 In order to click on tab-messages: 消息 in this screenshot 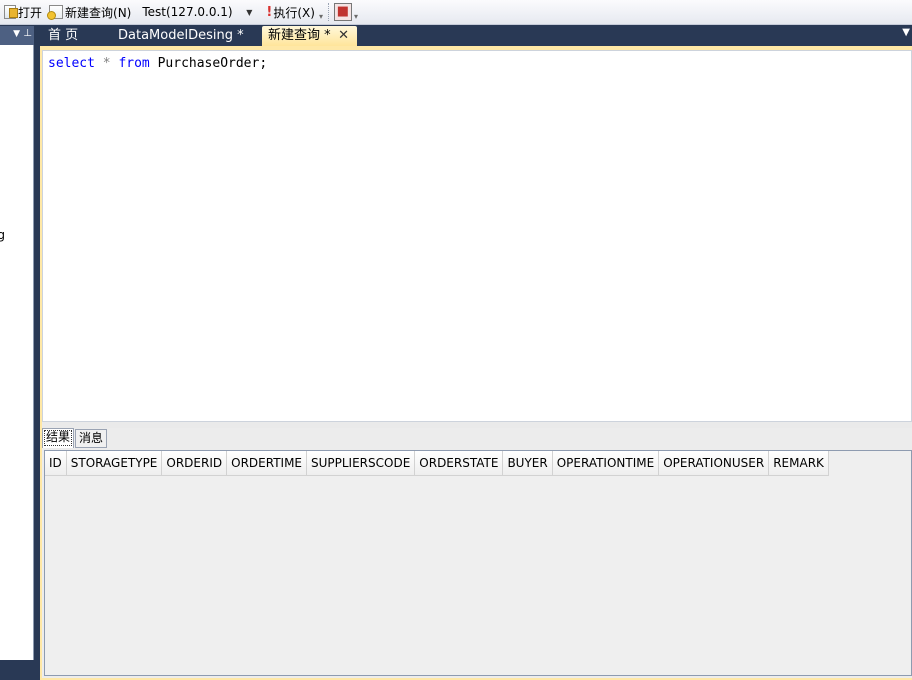, I will do `click(91, 438)`.